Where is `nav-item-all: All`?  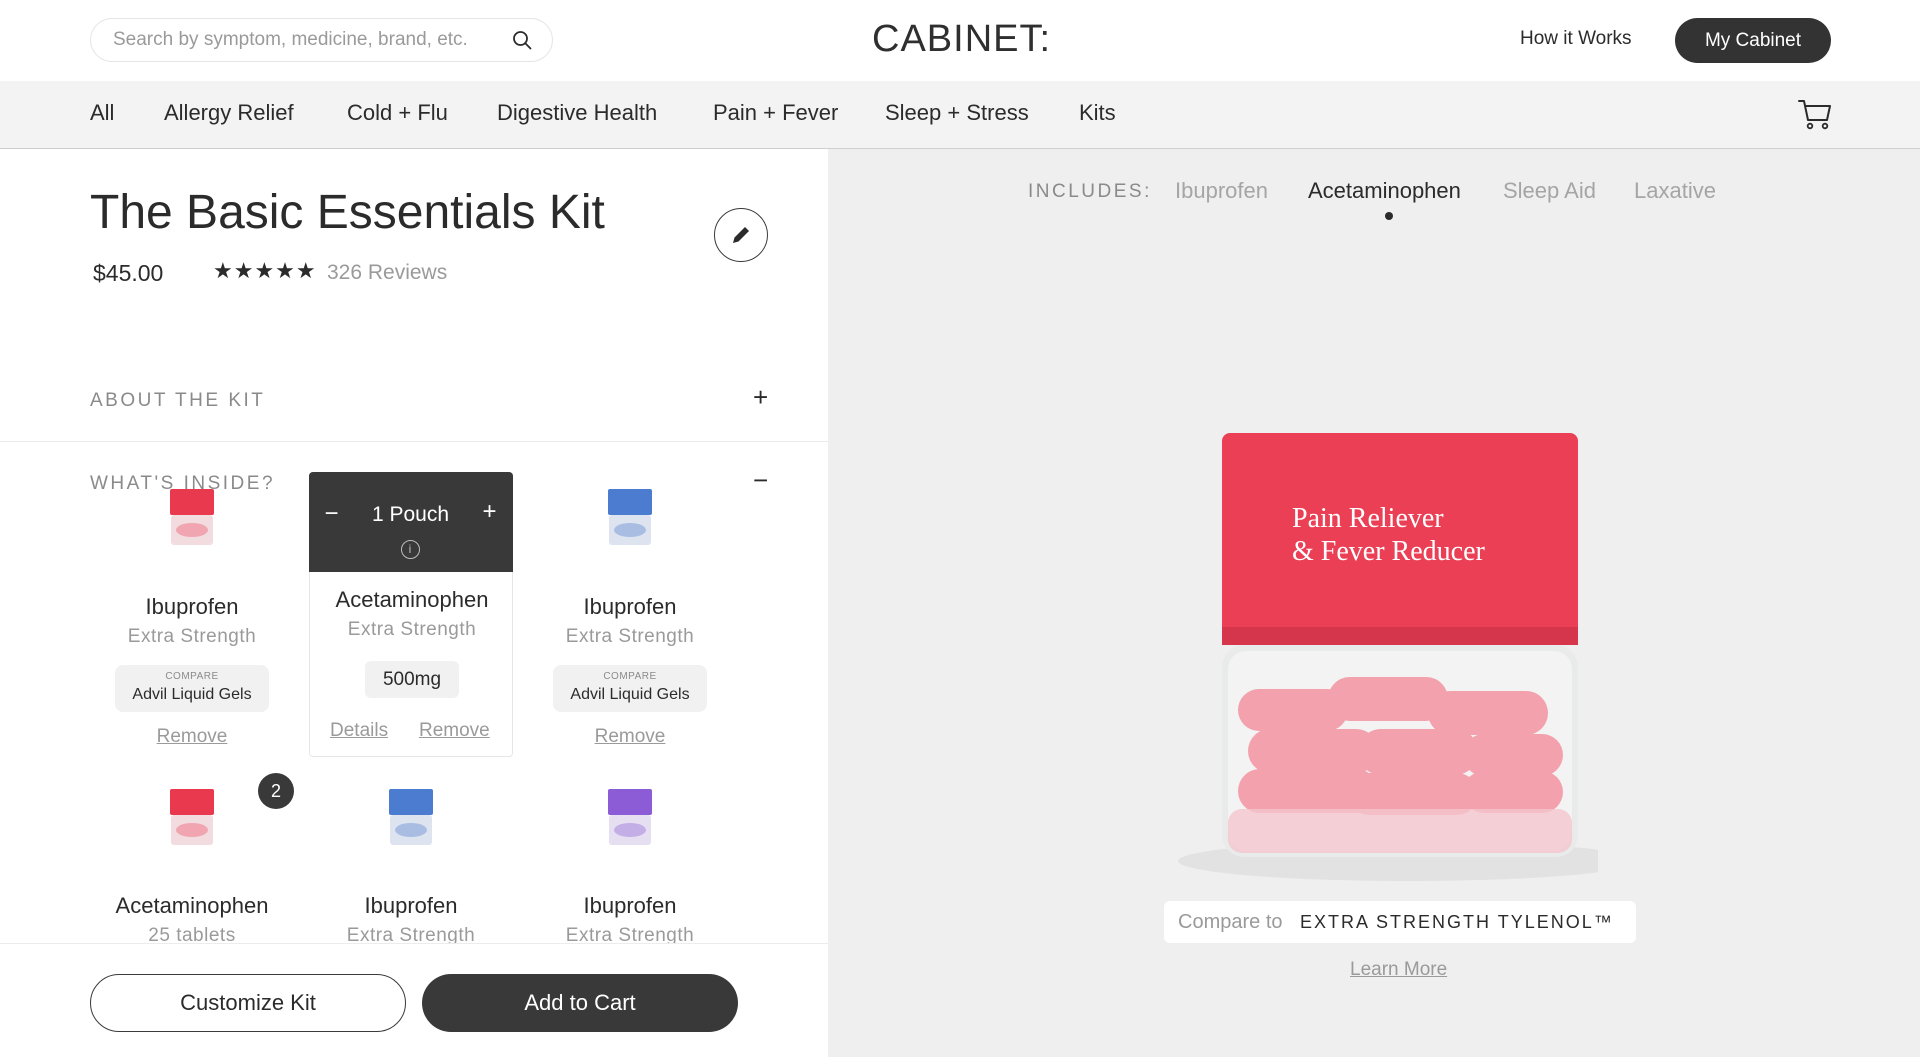
nav-item-all: All is located at coordinates (102, 113).